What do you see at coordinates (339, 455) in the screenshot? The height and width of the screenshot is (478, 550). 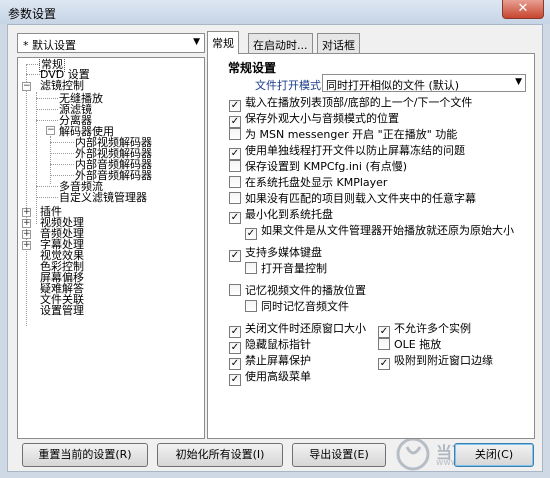 I see `export-settings-button: 导出设置(E)` at bounding box center [339, 455].